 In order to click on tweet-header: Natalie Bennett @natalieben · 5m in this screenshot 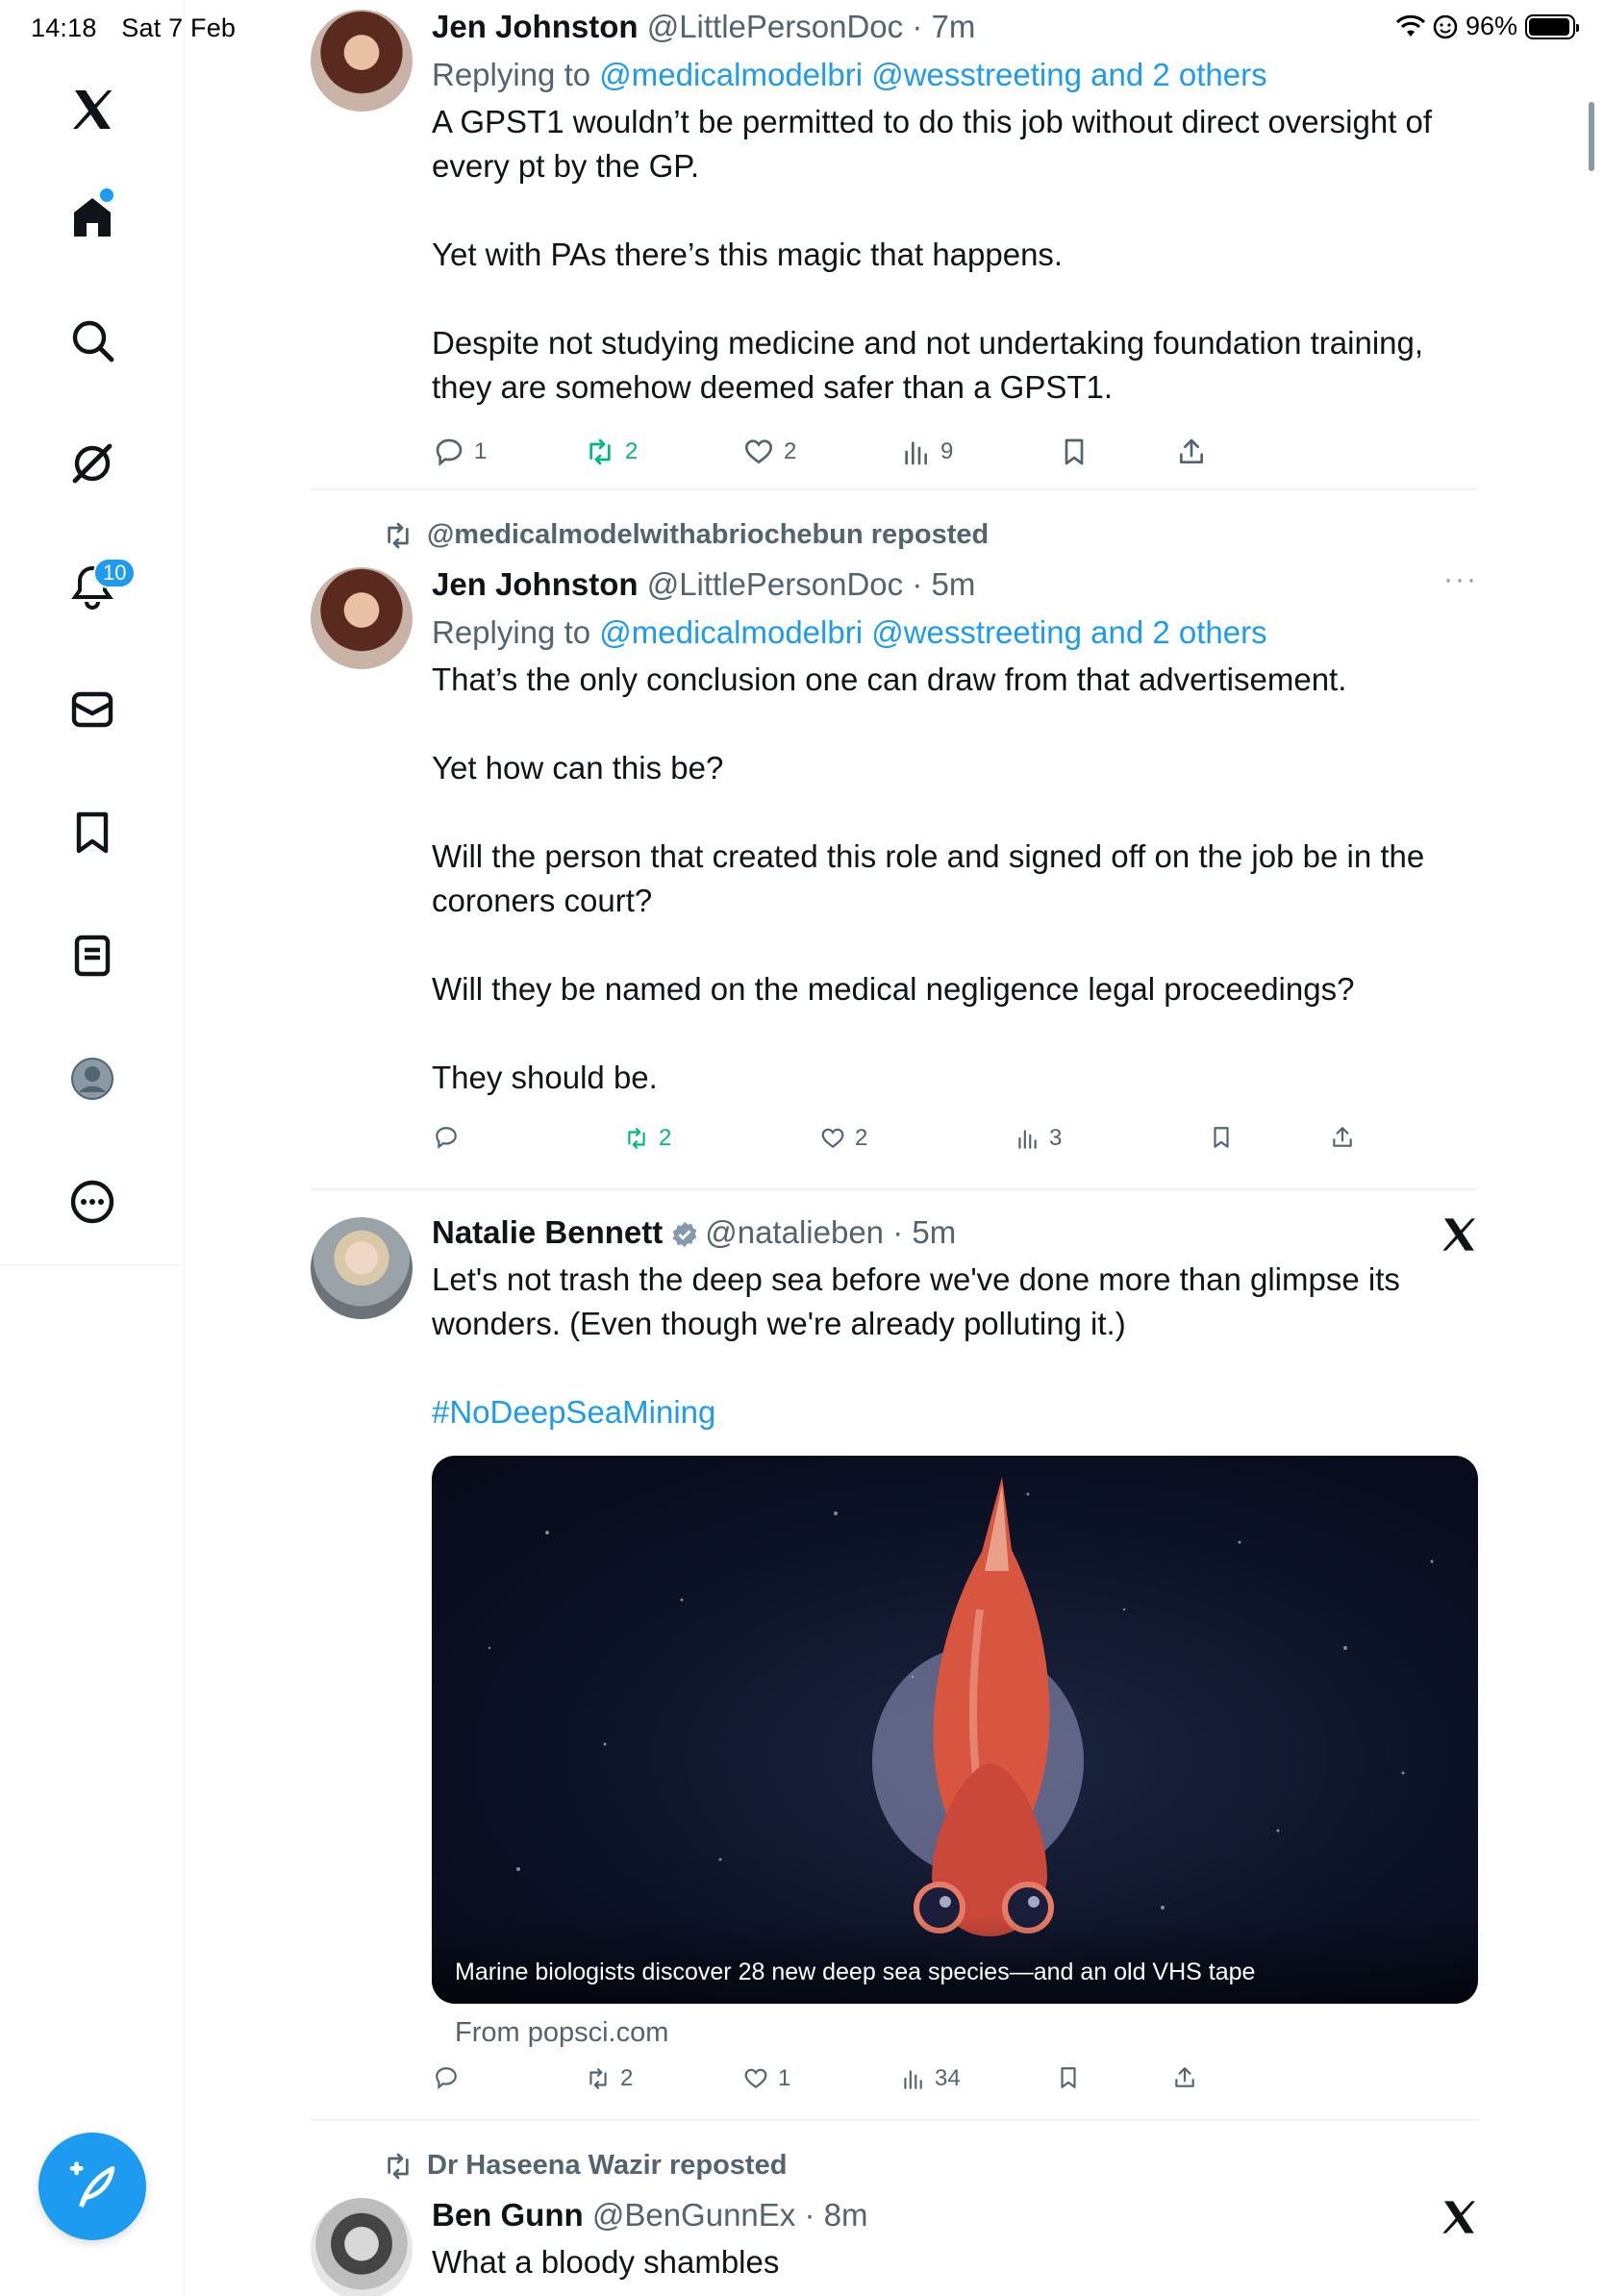, I will do `click(694, 1232)`.